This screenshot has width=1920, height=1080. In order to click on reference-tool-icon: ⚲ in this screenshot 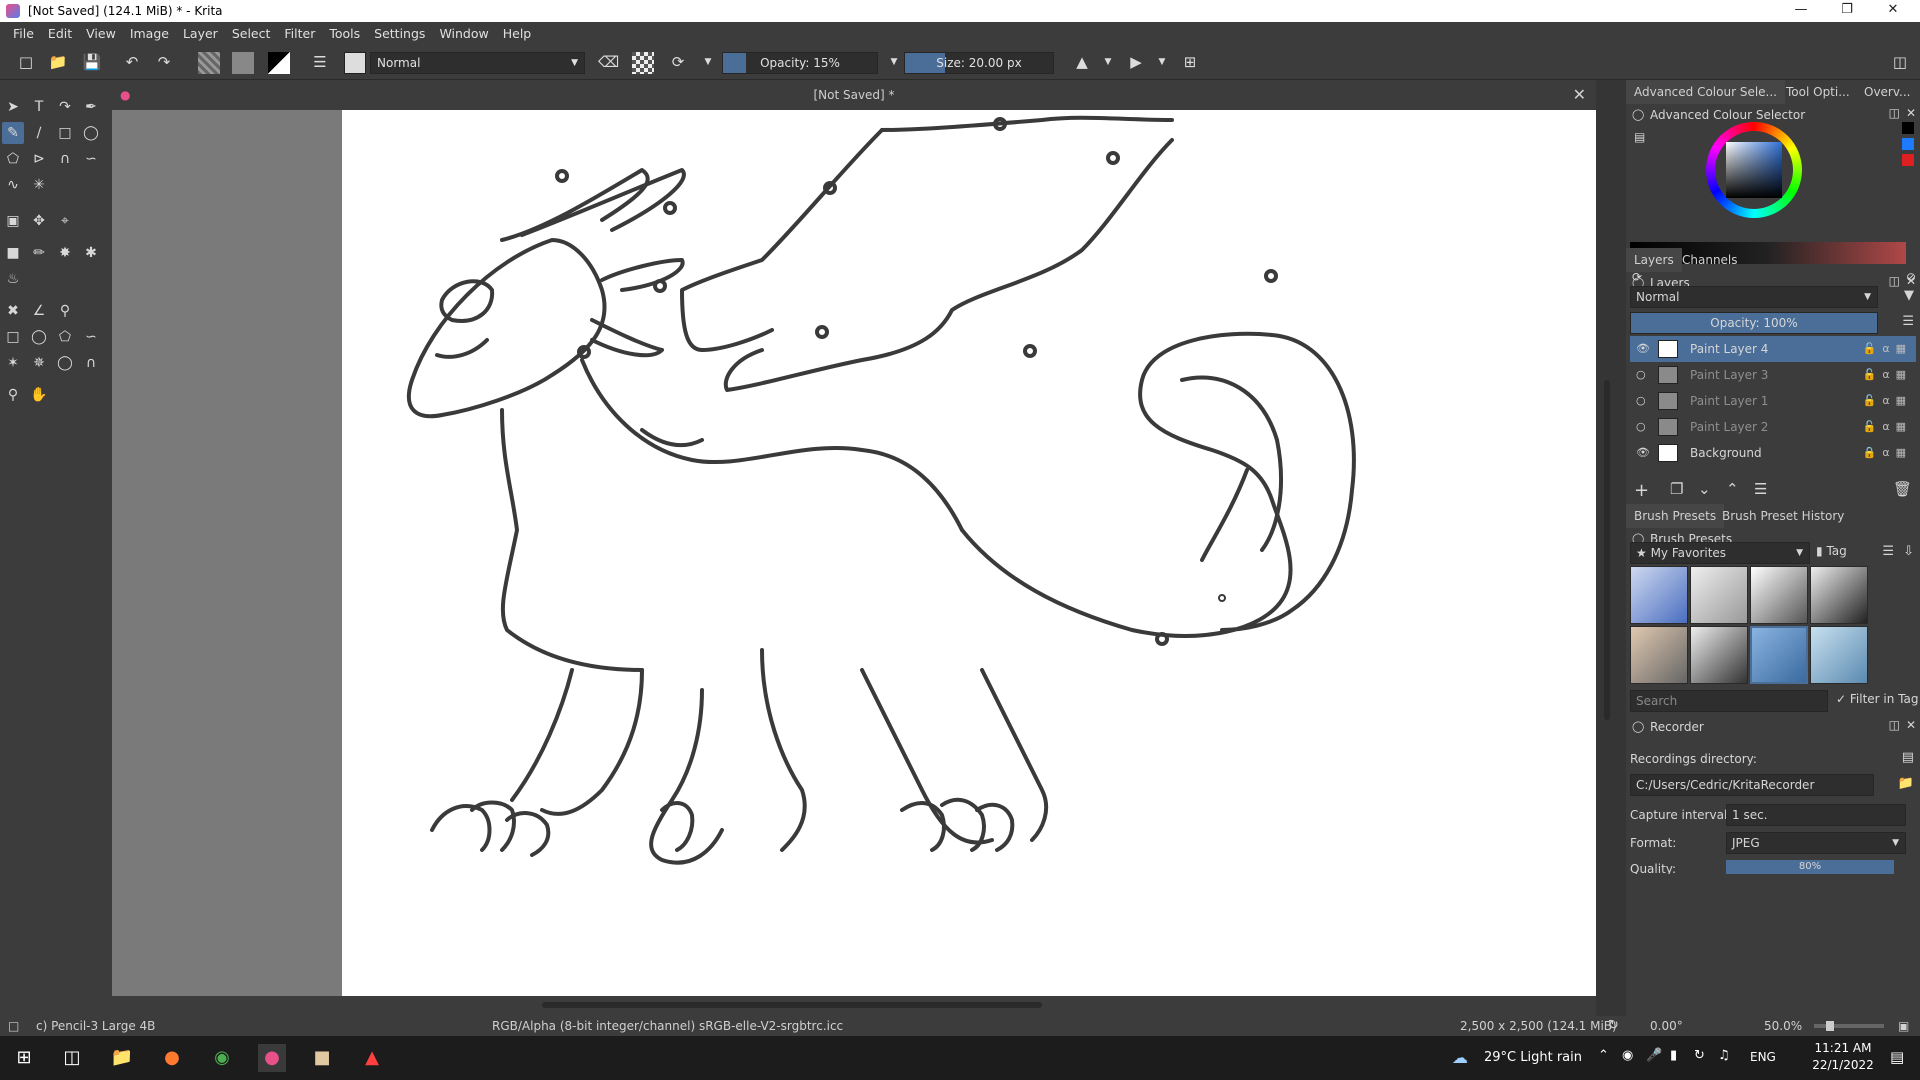, I will do `click(65, 311)`.